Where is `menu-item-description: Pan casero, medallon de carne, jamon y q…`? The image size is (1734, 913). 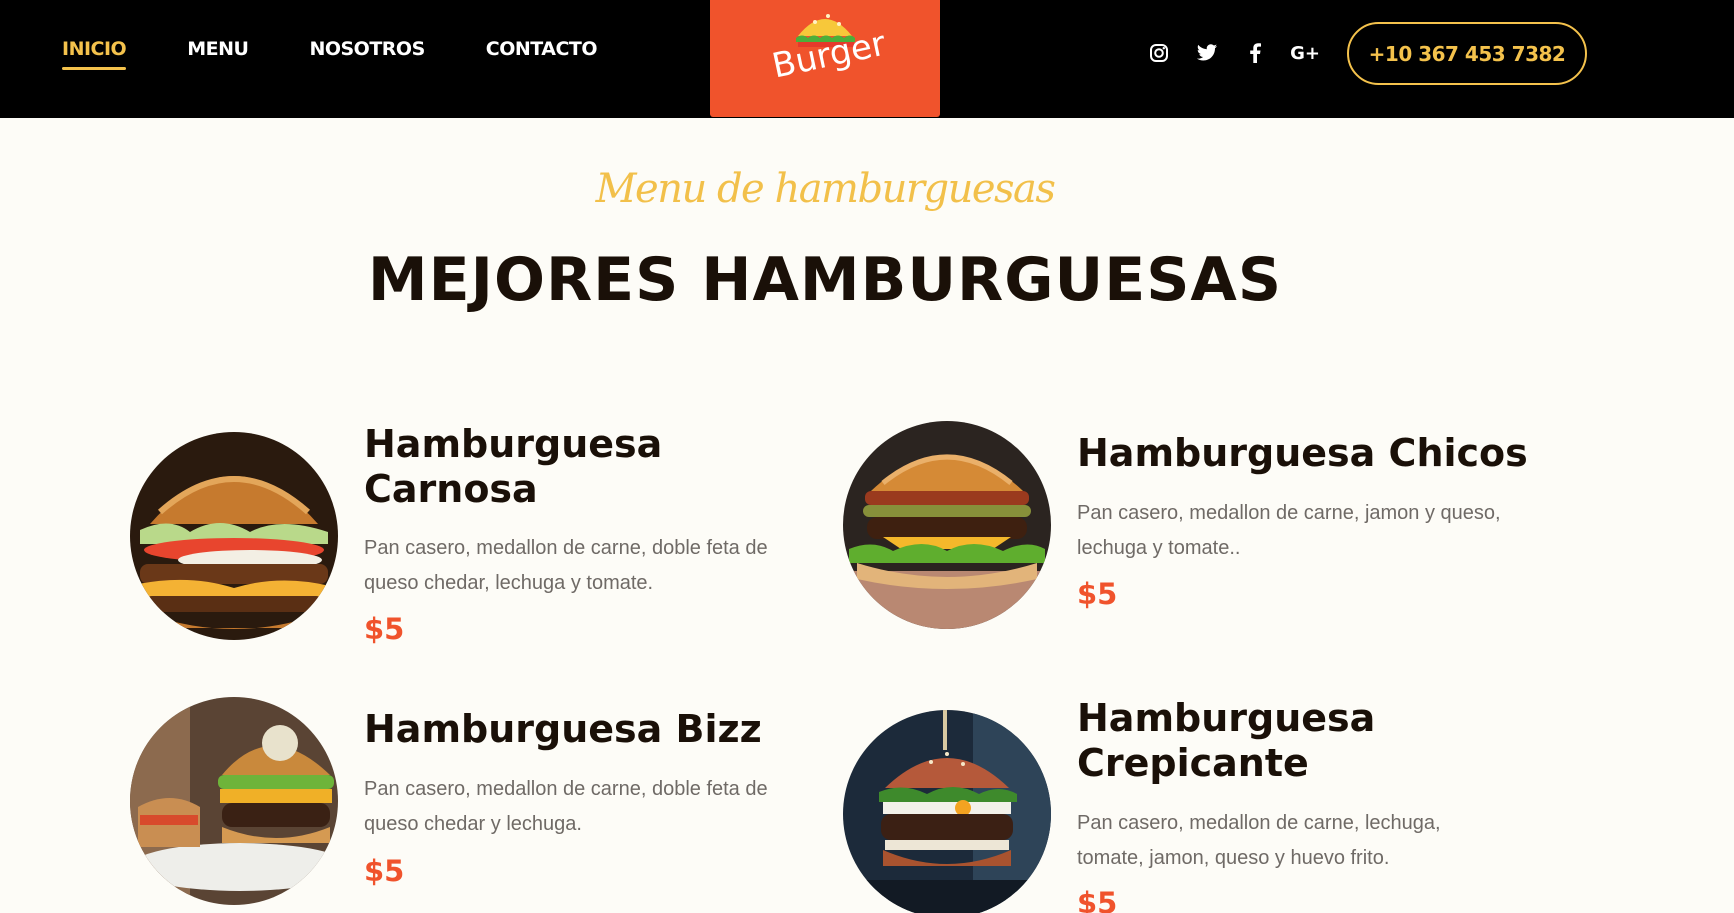 menu-item-description: Pan casero, medallon de carne, jamon y q… is located at coordinates (1289, 530).